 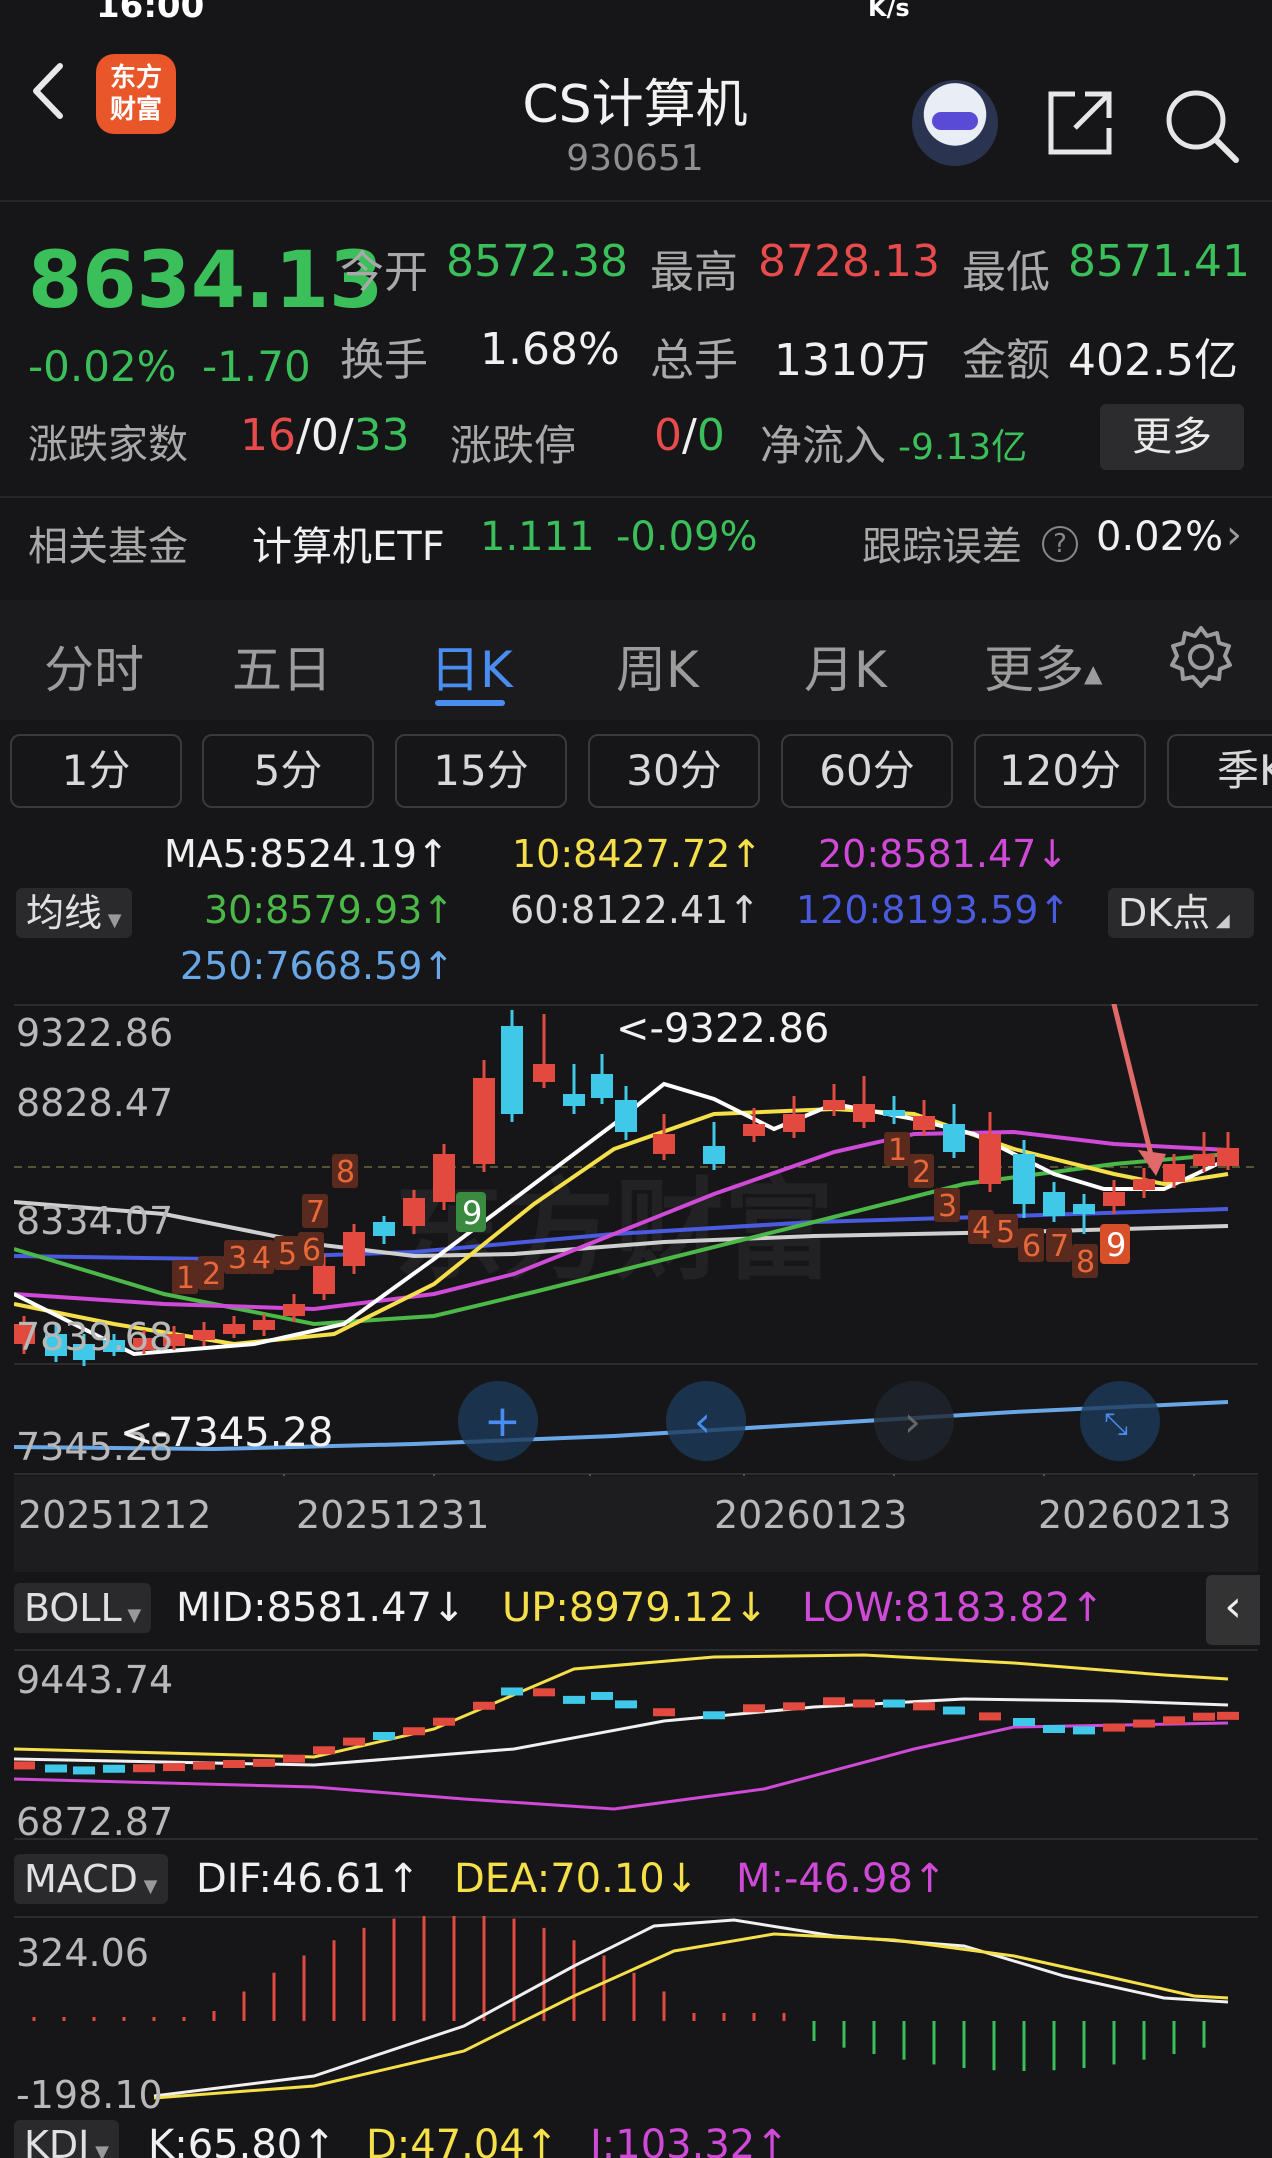 What do you see at coordinates (1159, 261) in the screenshot?
I see `low-value: 8571.41` at bounding box center [1159, 261].